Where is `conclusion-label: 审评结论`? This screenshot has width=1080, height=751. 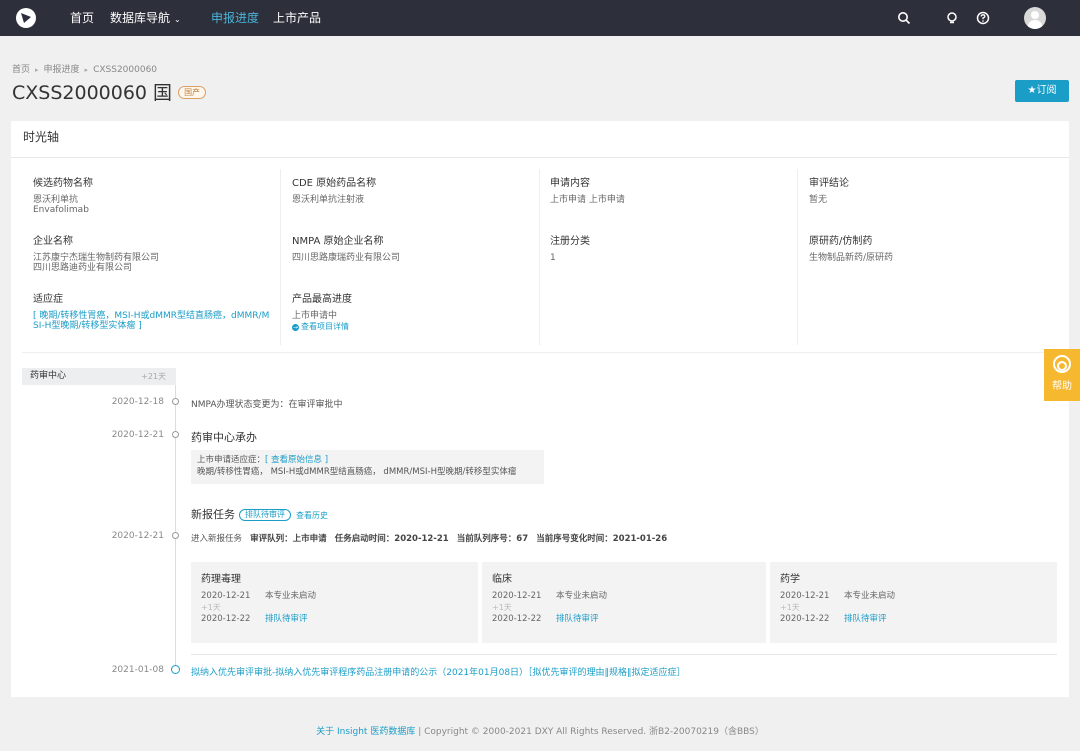 conclusion-label: 审评结论 is located at coordinates (829, 183).